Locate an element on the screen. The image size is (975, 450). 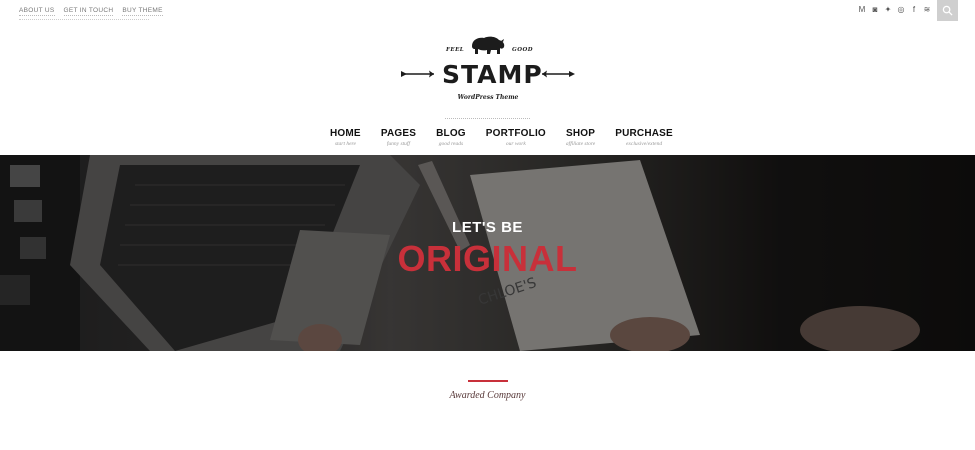
nav-item-home: HOME start here is located at coordinates (345, 137).